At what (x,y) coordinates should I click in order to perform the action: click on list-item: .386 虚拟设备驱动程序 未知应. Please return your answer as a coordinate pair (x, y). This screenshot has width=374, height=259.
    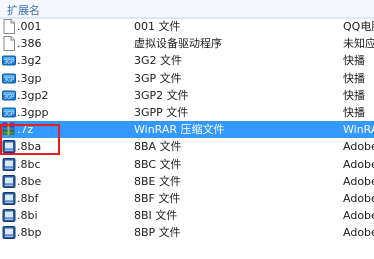
    Looking at the image, I should click on (187, 43).